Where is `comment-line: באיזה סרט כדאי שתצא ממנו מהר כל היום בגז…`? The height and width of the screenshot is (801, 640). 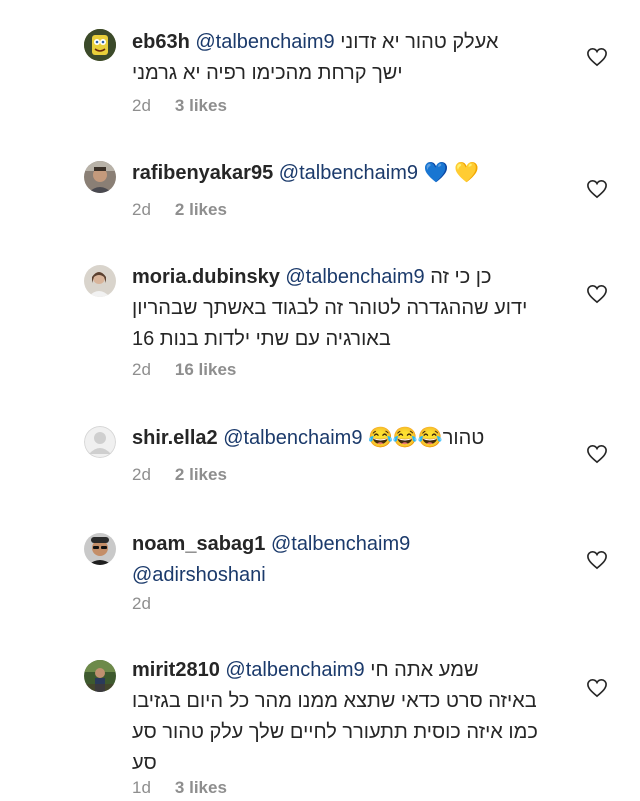 comment-line: באיזה סרט כדאי שתצא ממנו מהר כל היום בגז… is located at coordinates (334, 701).